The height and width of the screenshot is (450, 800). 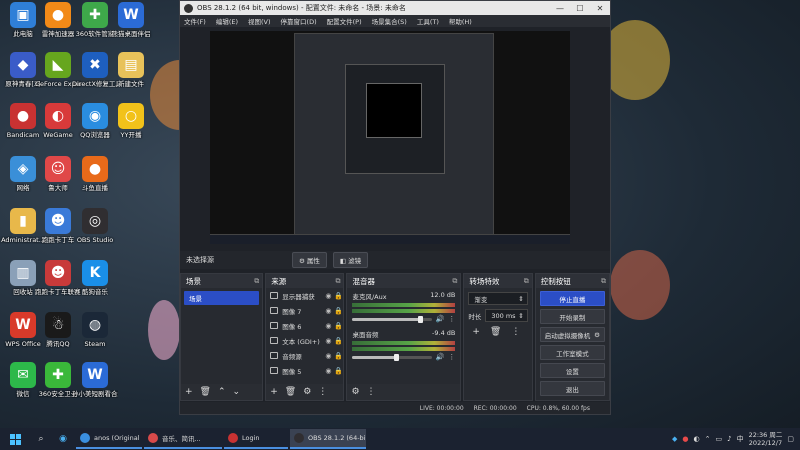 I want to click on desktop-icon: W 熊猫桌面伴侣, so click(x=131, y=20).